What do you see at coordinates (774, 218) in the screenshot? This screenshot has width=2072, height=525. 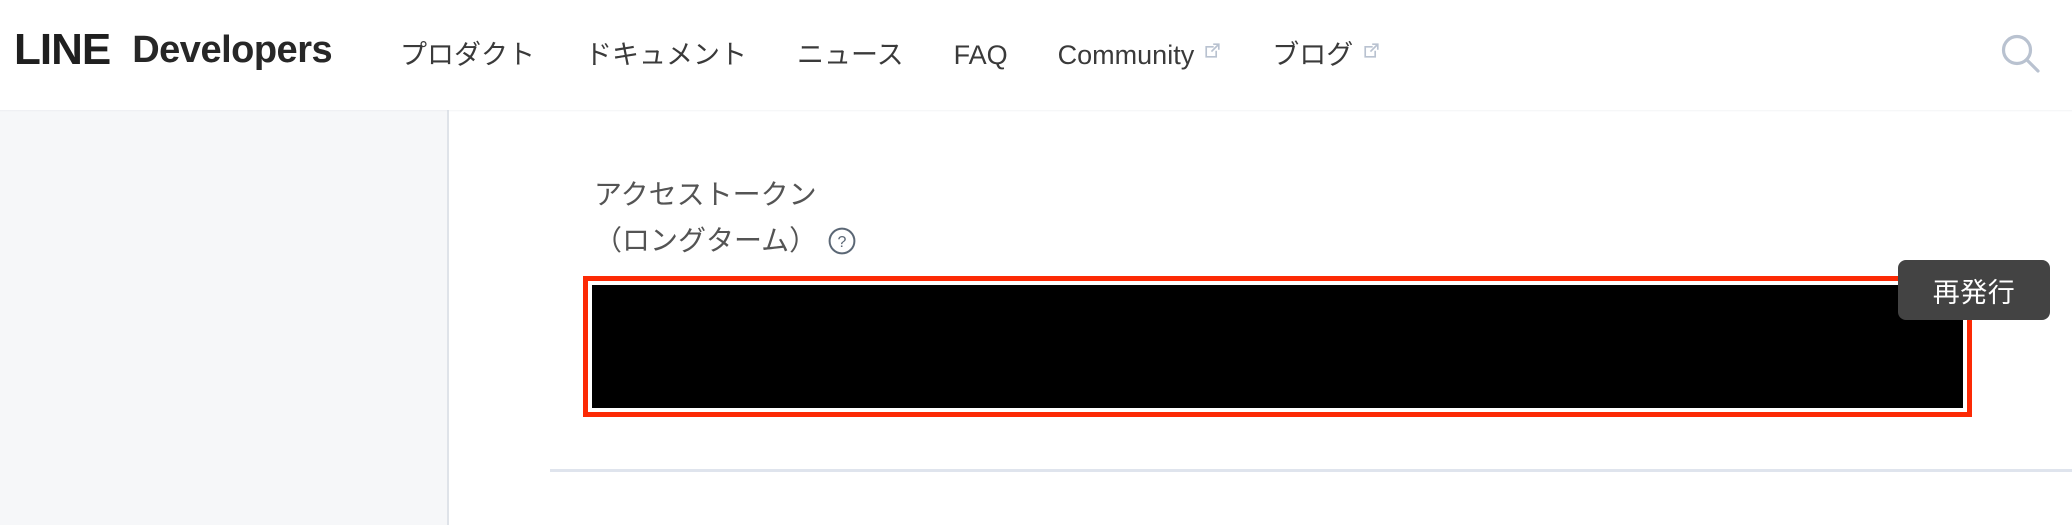 I see `access-token-label: アクセストークン （ロングターム） ?` at bounding box center [774, 218].